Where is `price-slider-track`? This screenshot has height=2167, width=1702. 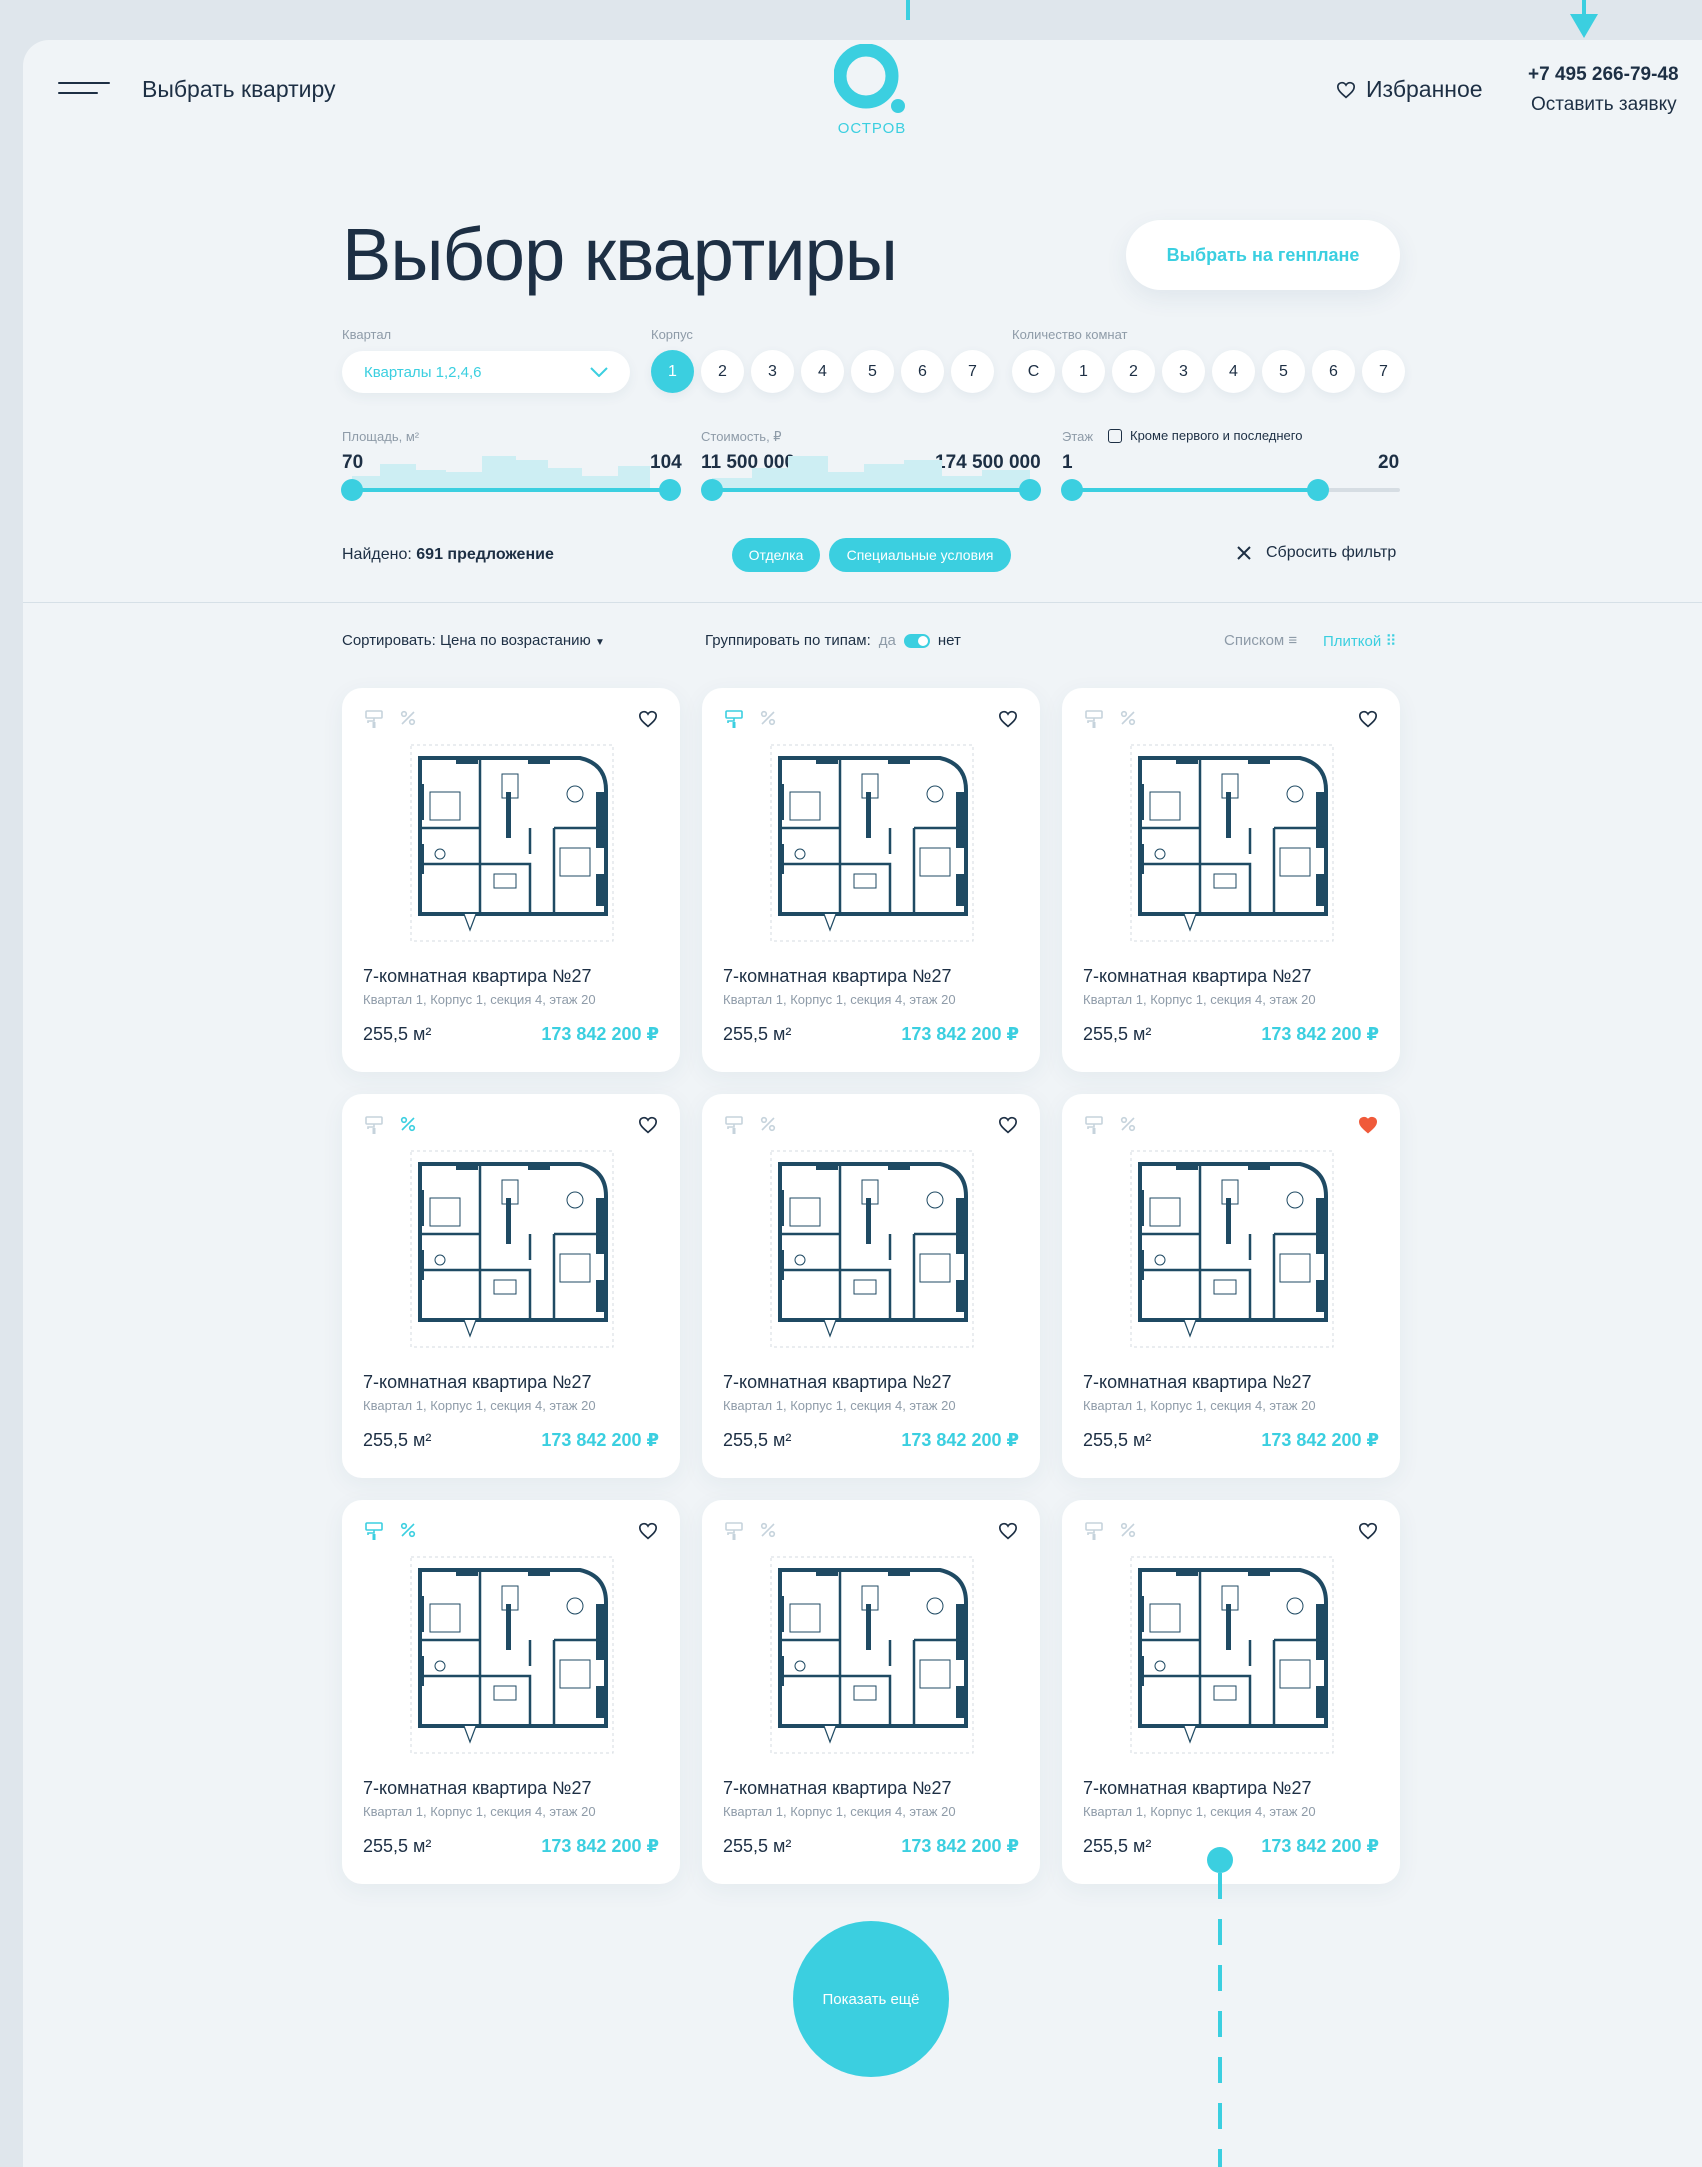
price-slider-track is located at coordinates (871, 490).